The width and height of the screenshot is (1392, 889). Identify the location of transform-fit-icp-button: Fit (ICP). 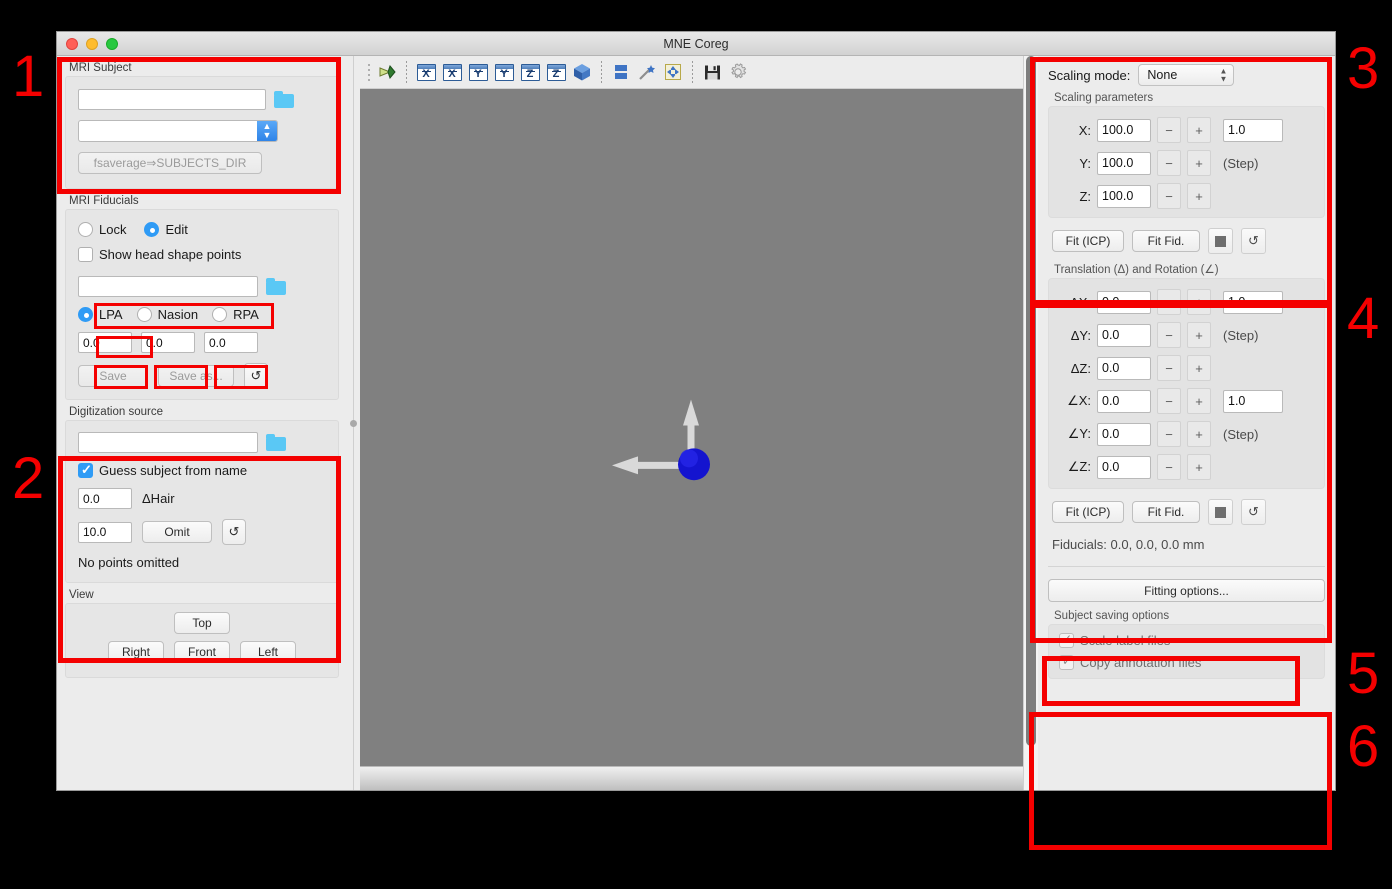
(1088, 512).